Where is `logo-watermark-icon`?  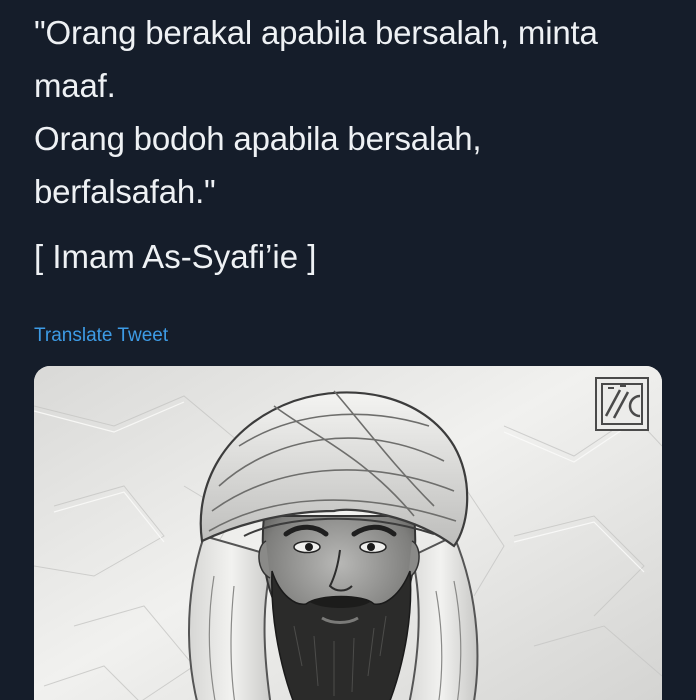
logo-watermark-icon is located at coordinates (622, 404).